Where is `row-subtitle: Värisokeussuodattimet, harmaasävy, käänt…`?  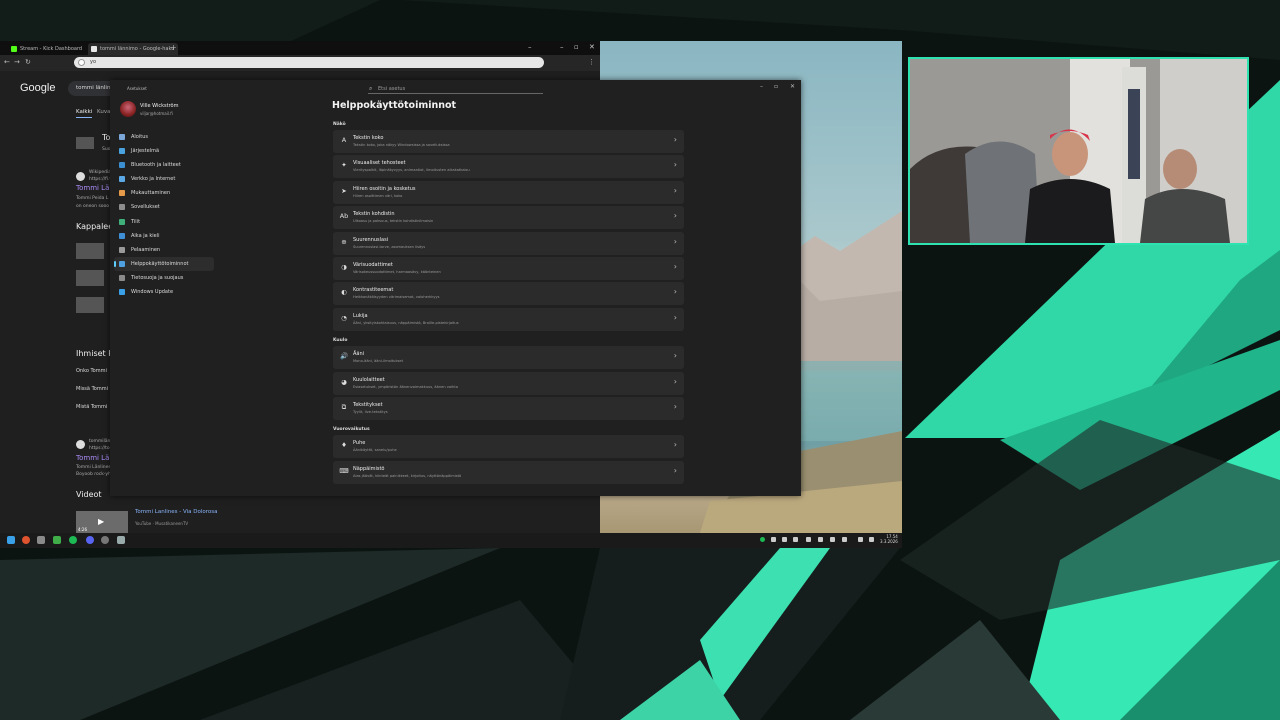
row-subtitle: Värisokeussuodattimet, harmaasävy, käänt… is located at coordinates (397, 272).